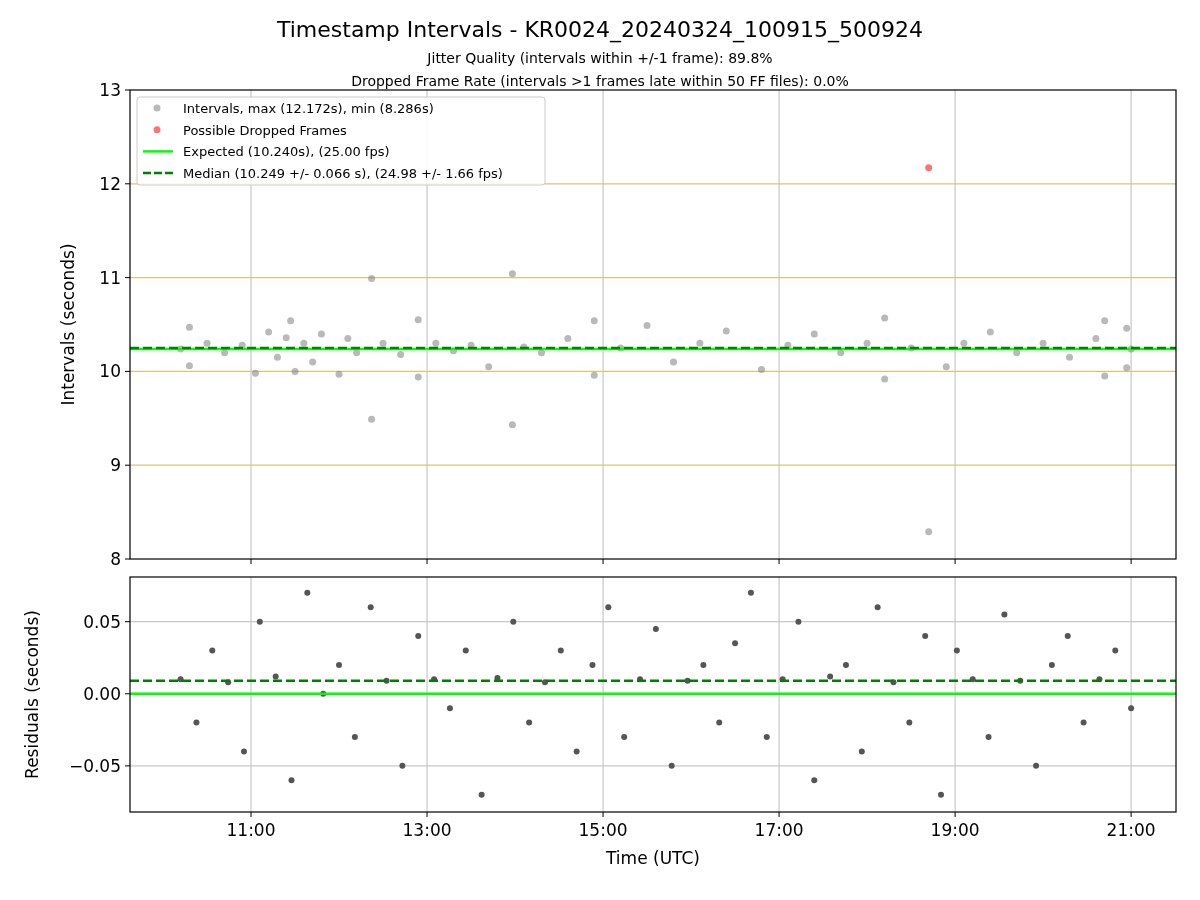  I want to click on legend-label: Intervals, max (12.172s), min (8.286s), so click(308, 108).